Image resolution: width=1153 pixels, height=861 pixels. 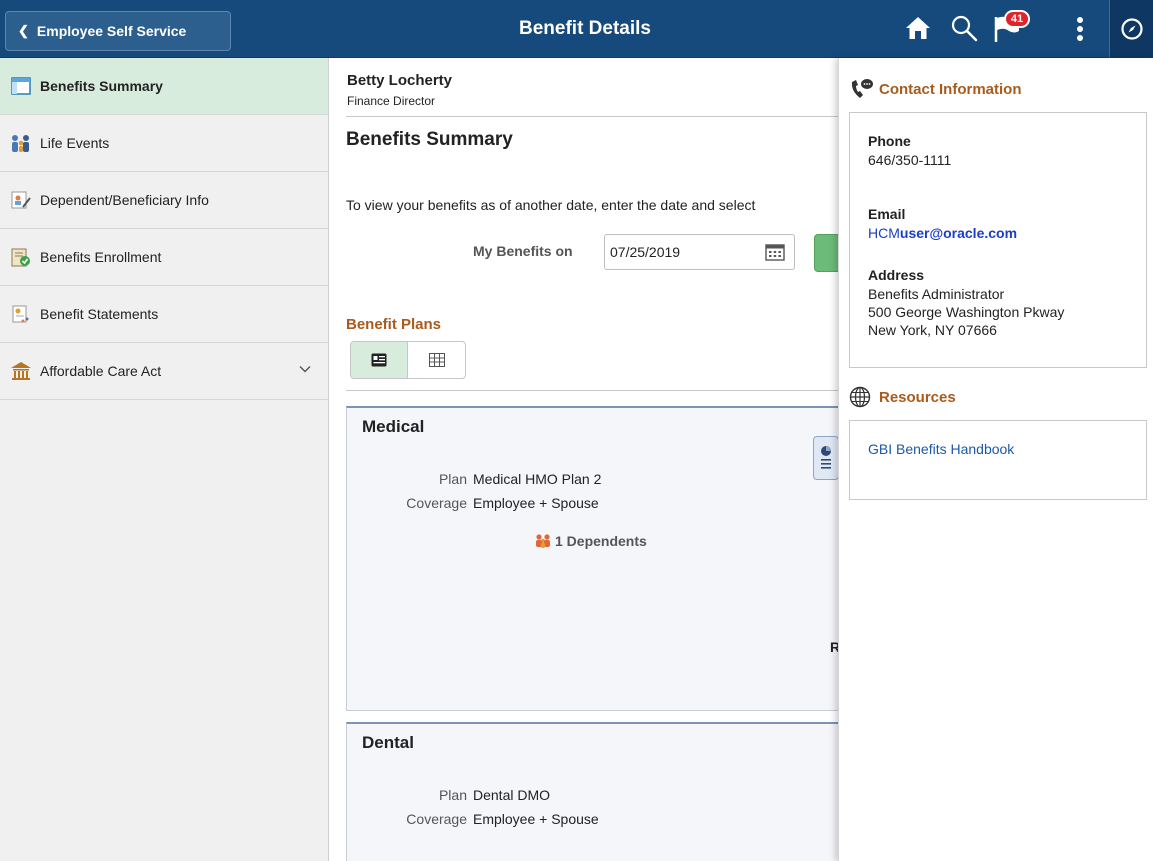 What do you see at coordinates (887, 214) in the screenshot?
I see `email-label: Email` at bounding box center [887, 214].